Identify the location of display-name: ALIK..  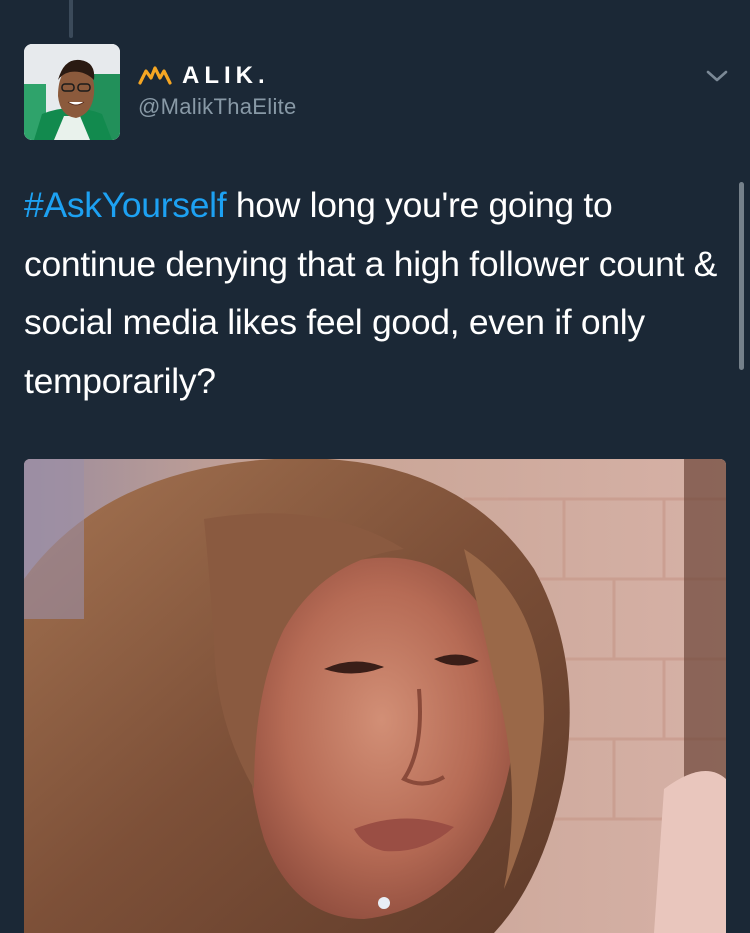
(226, 75).